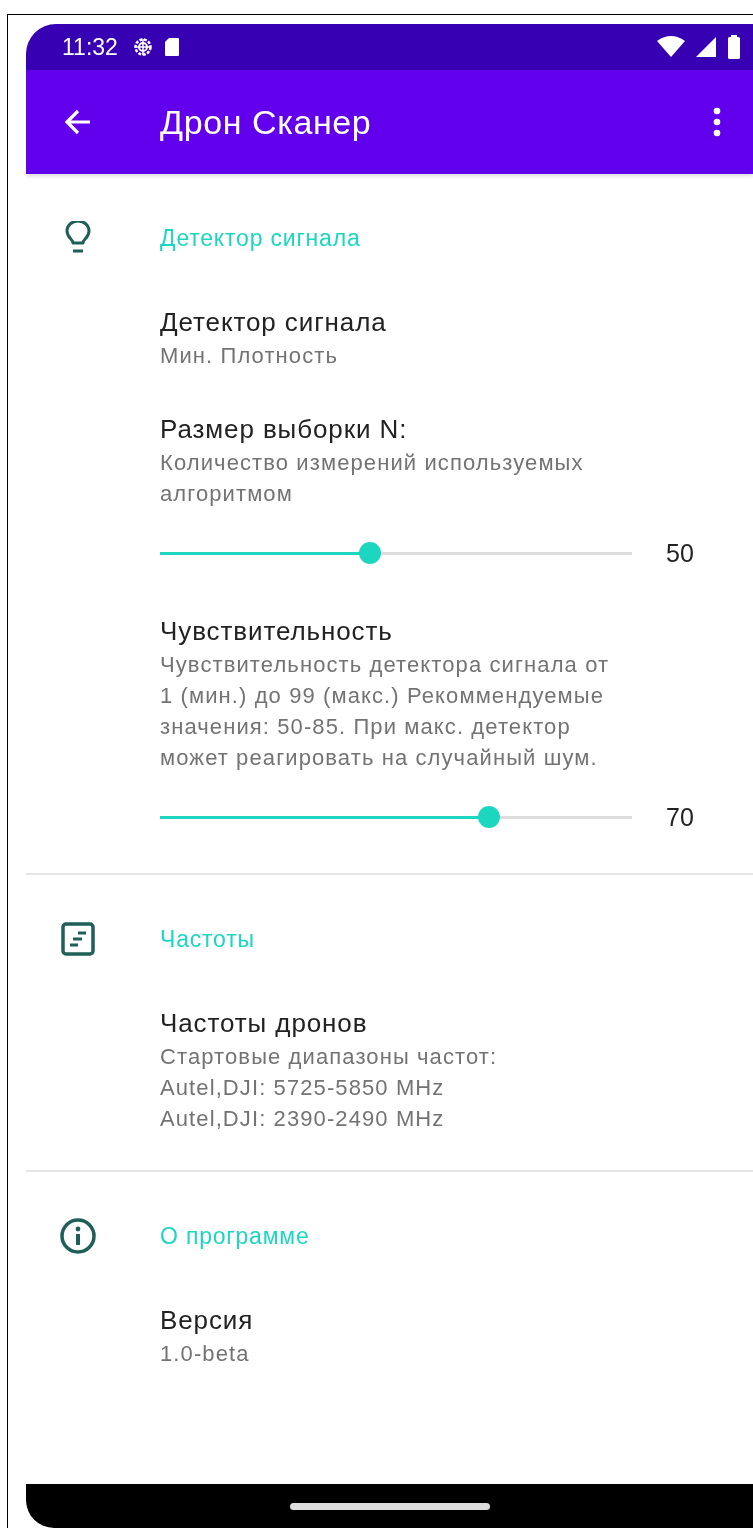  I want to click on home-indicator, so click(389, 1506).